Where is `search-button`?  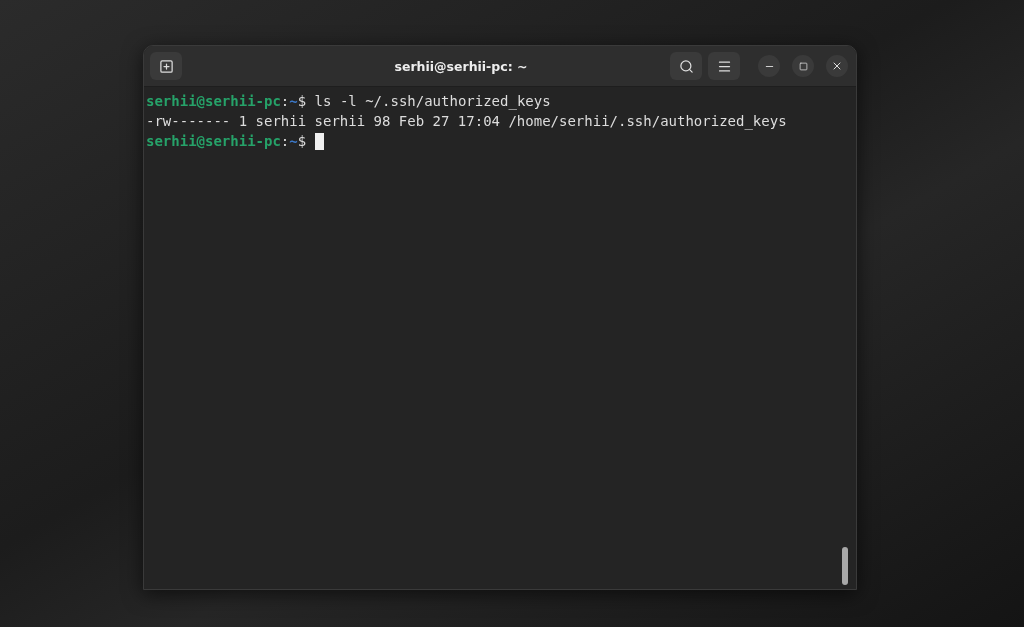 search-button is located at coordinates (686, 66).